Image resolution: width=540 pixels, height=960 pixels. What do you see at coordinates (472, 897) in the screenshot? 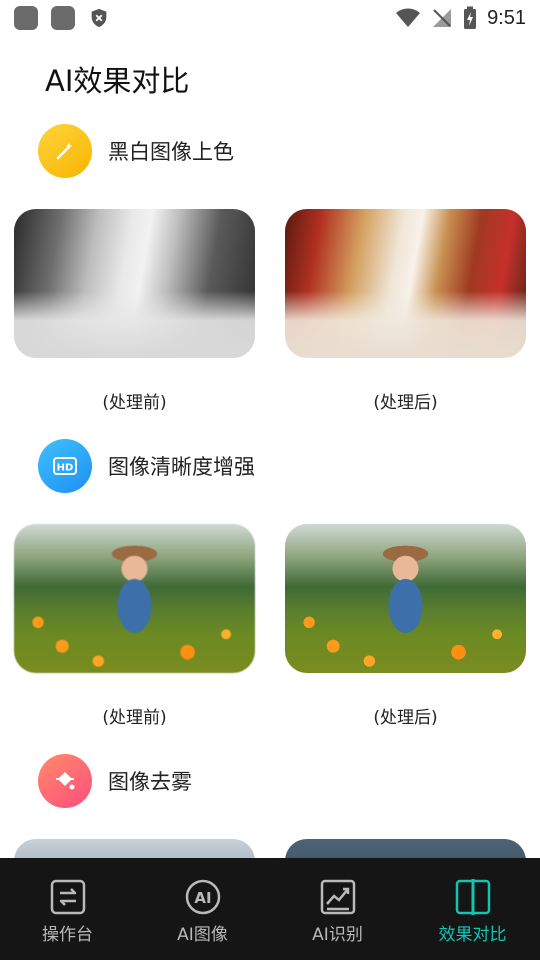
I see `compare-icon` at bounding box center [472, 897].